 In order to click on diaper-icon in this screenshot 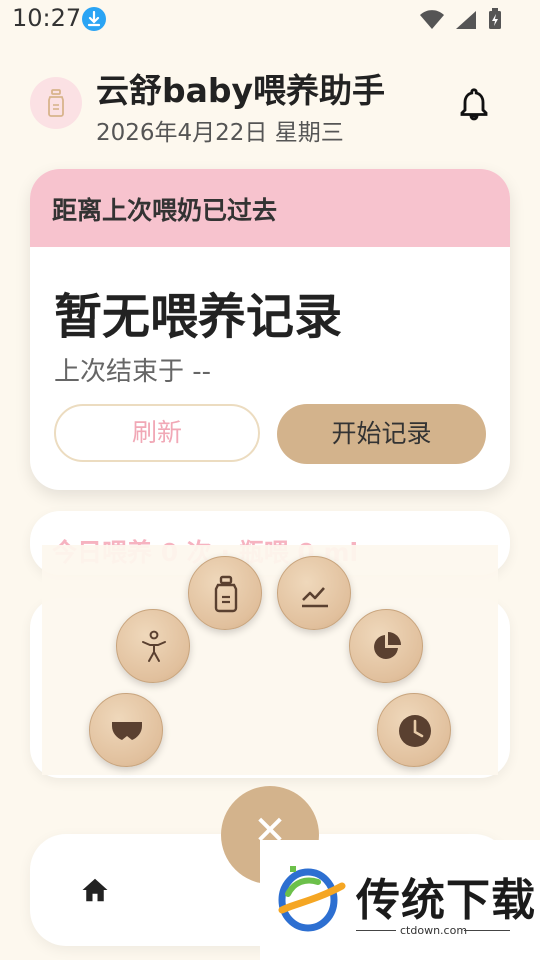, I will do `click(127, 731)`.